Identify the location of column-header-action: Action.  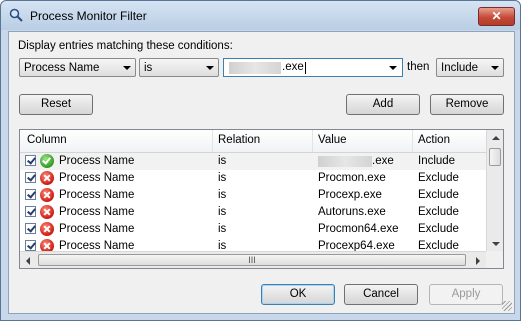
(434, 140).